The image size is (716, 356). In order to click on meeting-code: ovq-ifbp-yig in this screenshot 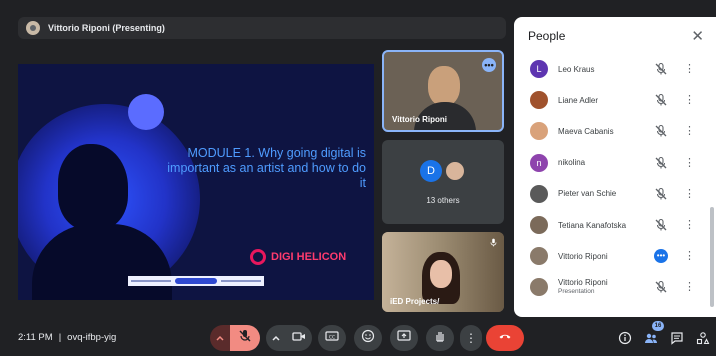, I will do `click(92, 337)`.